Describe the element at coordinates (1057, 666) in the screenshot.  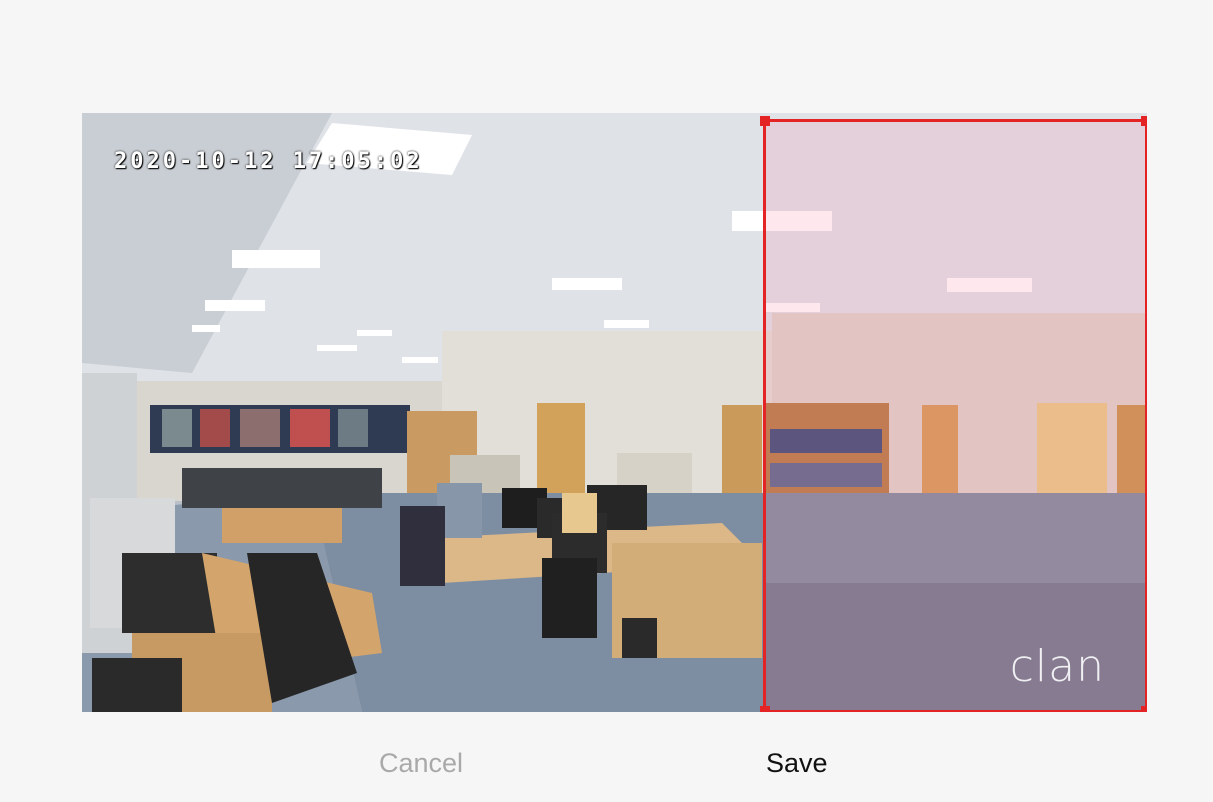
I see `brand-watermark: clan` at that location.